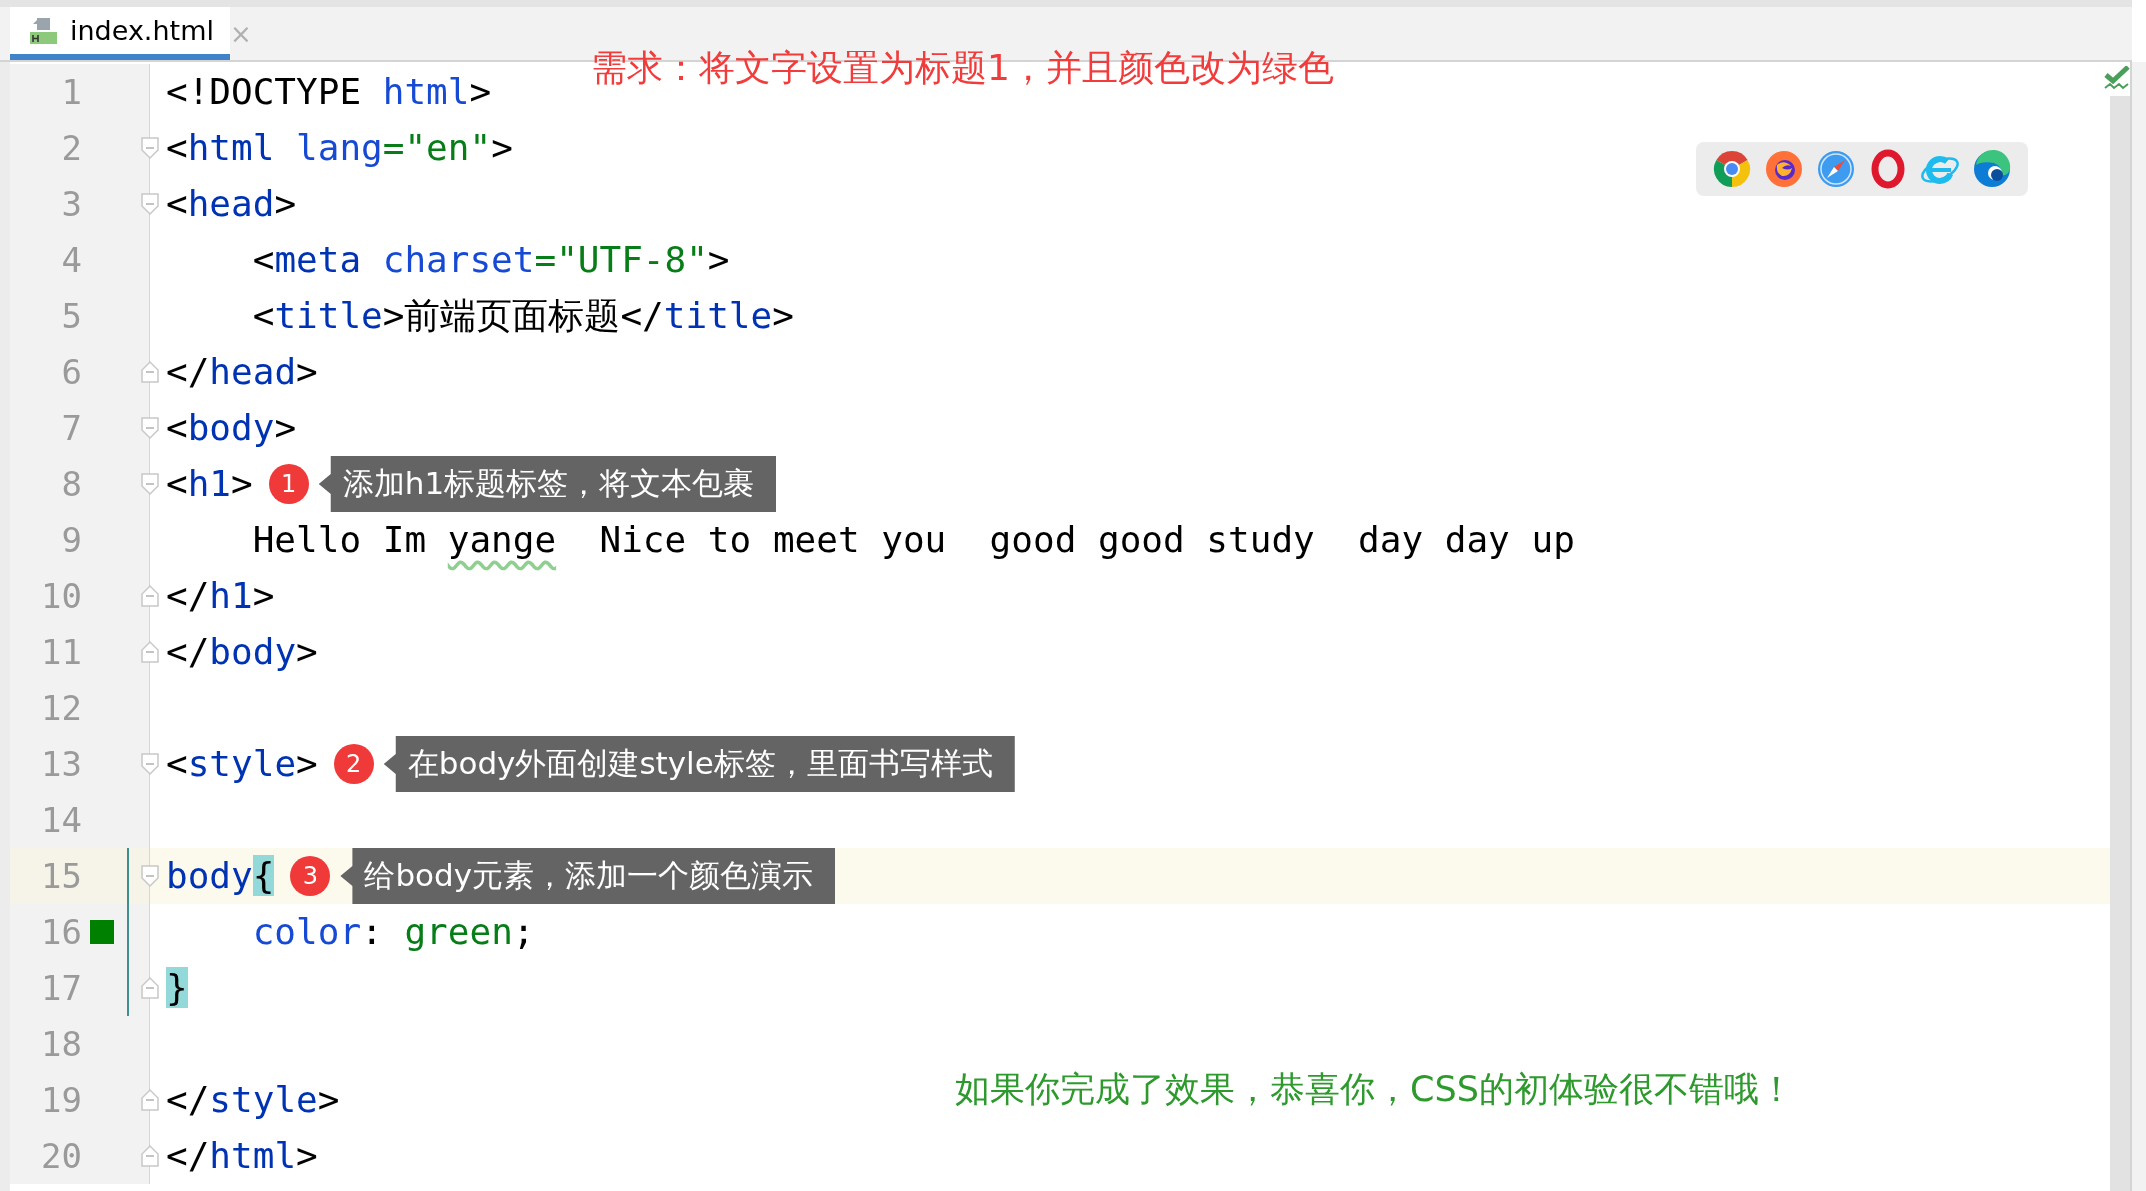 This screenshot has width=2146, height=1191. Describe the element at coordinates (61, 932) in the screenshot. I see `line-number: 16` at that location.